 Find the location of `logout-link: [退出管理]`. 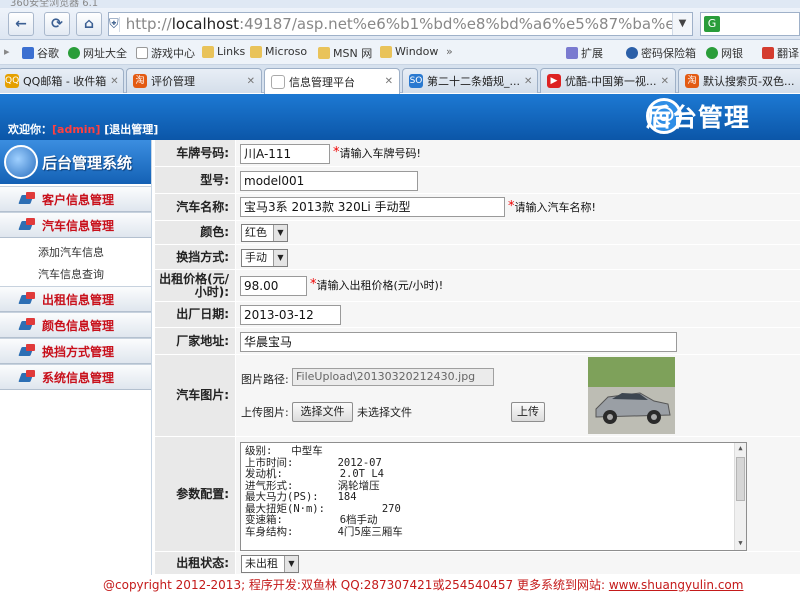

logout-link: [退出管理] is located at coordinates (131, 129).